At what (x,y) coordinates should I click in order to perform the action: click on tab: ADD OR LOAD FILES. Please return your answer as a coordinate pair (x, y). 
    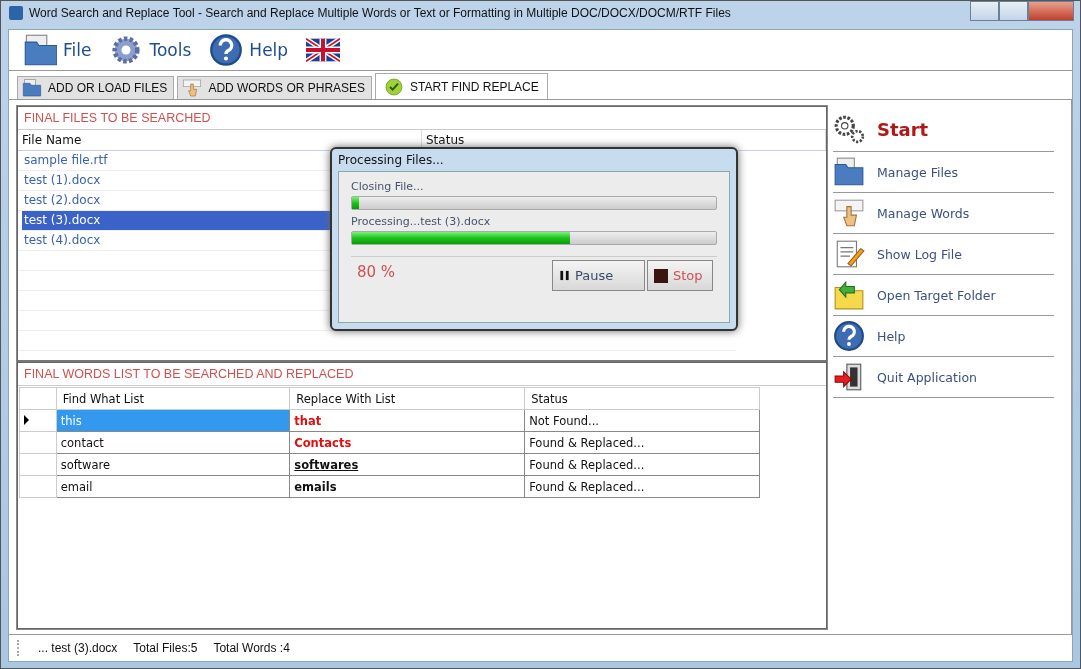
    Looking at the image, I should click on (96, 87).